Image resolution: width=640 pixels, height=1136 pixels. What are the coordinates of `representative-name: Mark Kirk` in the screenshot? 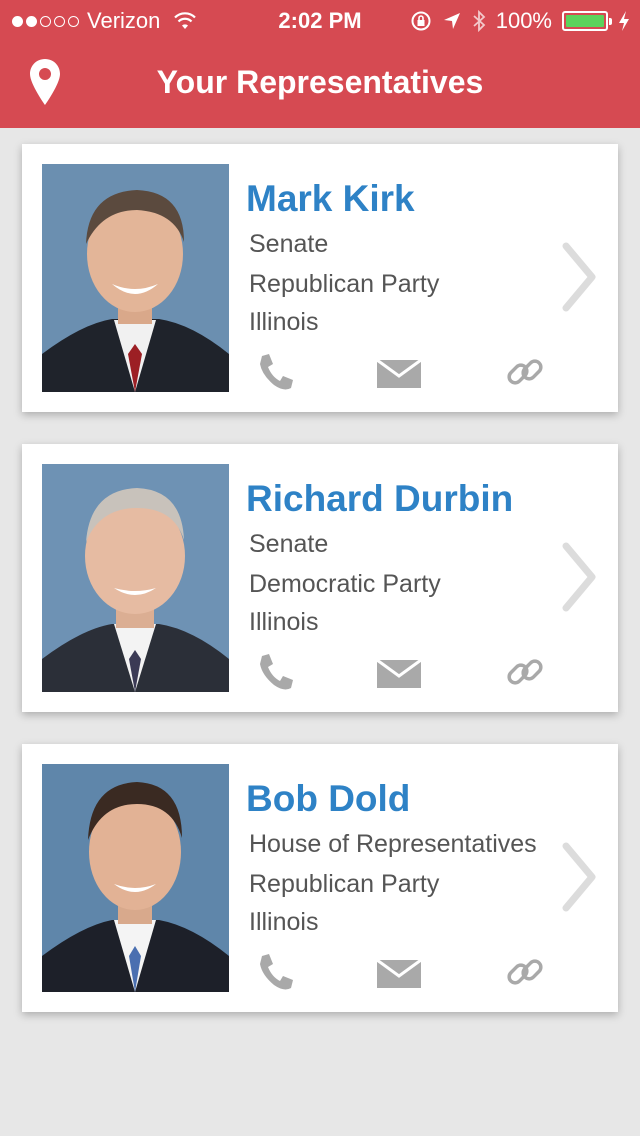 It's located at (330, 199).